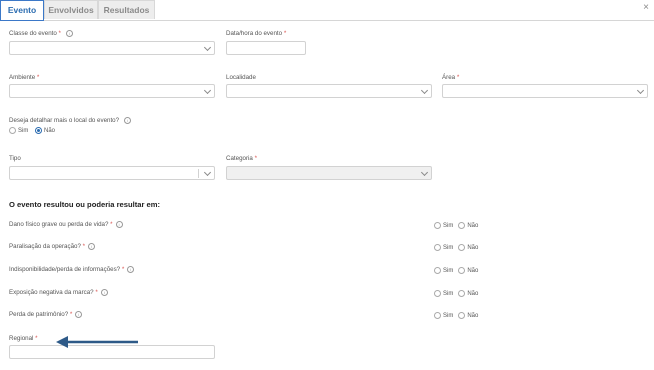 The width and height of the screenshot is (654, 370). I want to click on regional-label-text: Regional, so click(21, 338).